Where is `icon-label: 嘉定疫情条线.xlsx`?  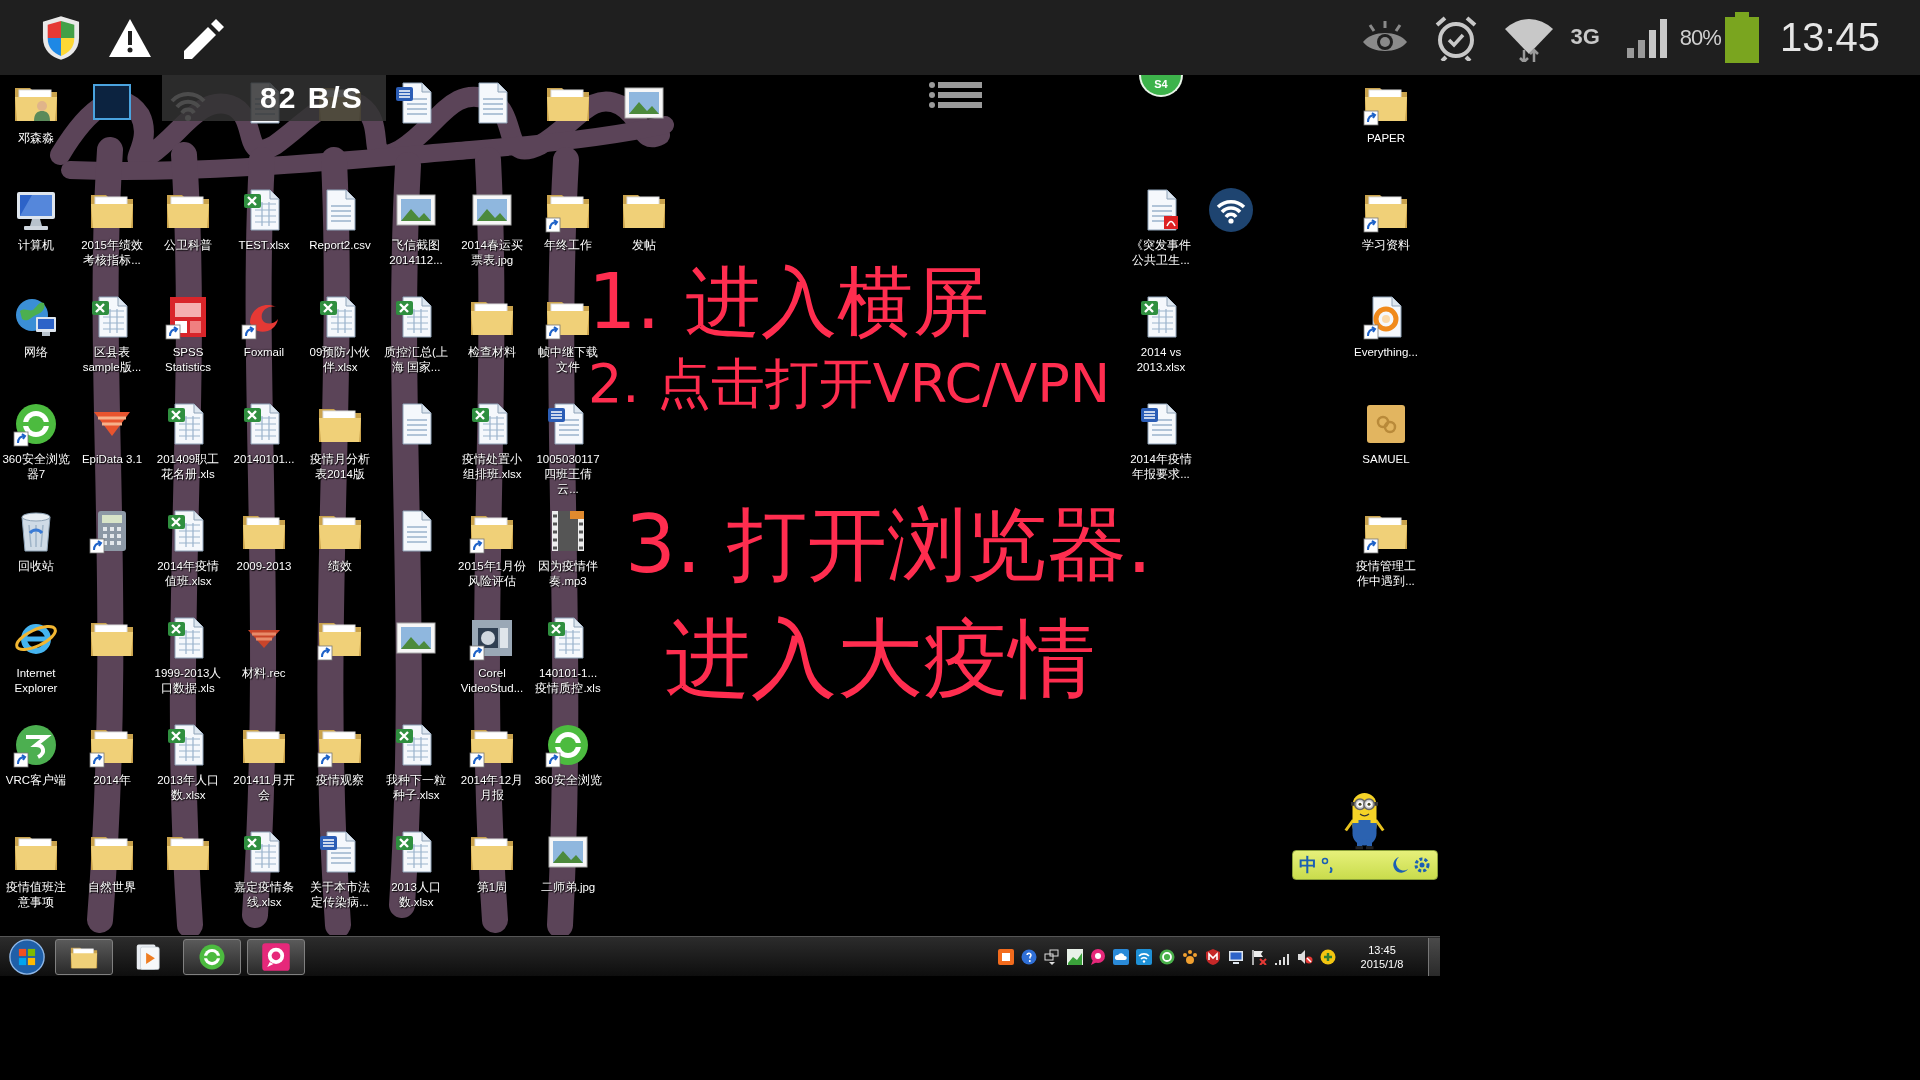 icon-label: 嘉定疫情条线.xlsx is located at coordinates (264, 895).